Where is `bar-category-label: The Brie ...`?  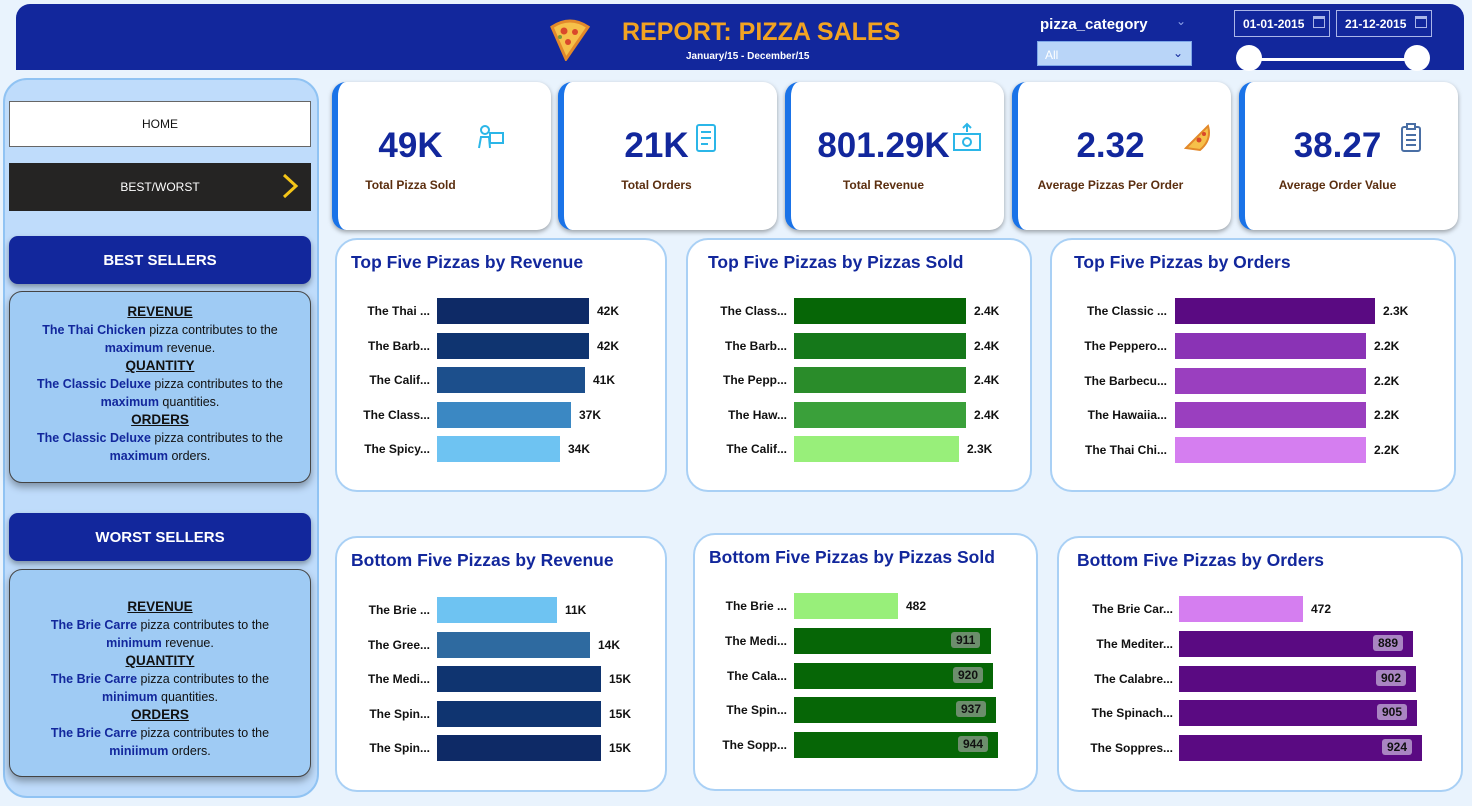
bar-category-label: The Brie ... is located at coordinates (756, 606).